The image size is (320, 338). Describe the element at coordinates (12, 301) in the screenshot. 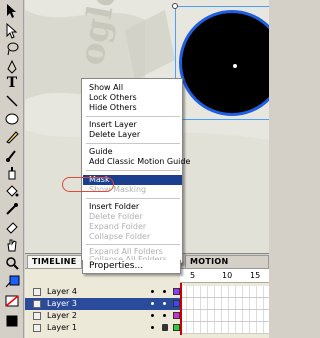

I see `fill-color-icon` at that location.